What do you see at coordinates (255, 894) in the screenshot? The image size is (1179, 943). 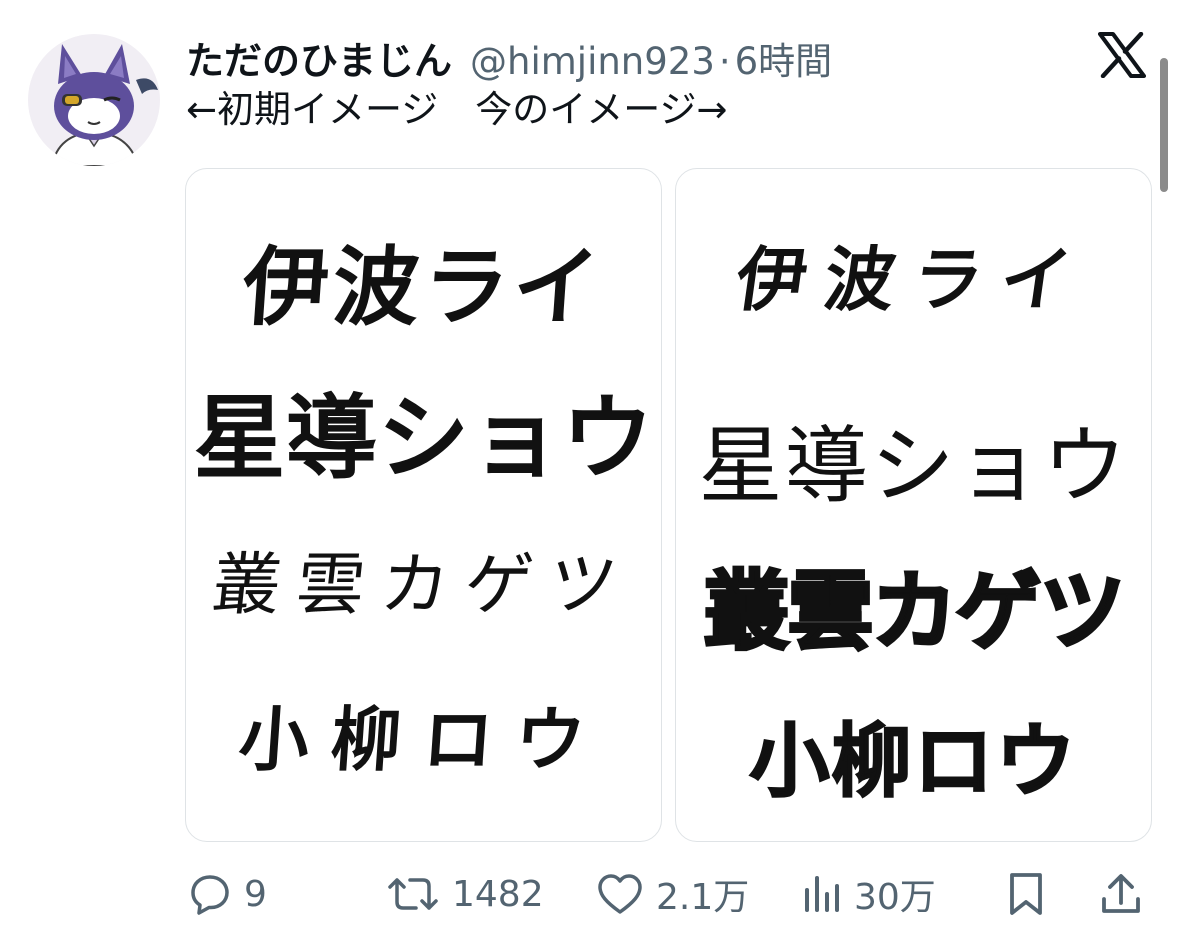 I see `reply-count: 9` at bounding box center [255, 894].